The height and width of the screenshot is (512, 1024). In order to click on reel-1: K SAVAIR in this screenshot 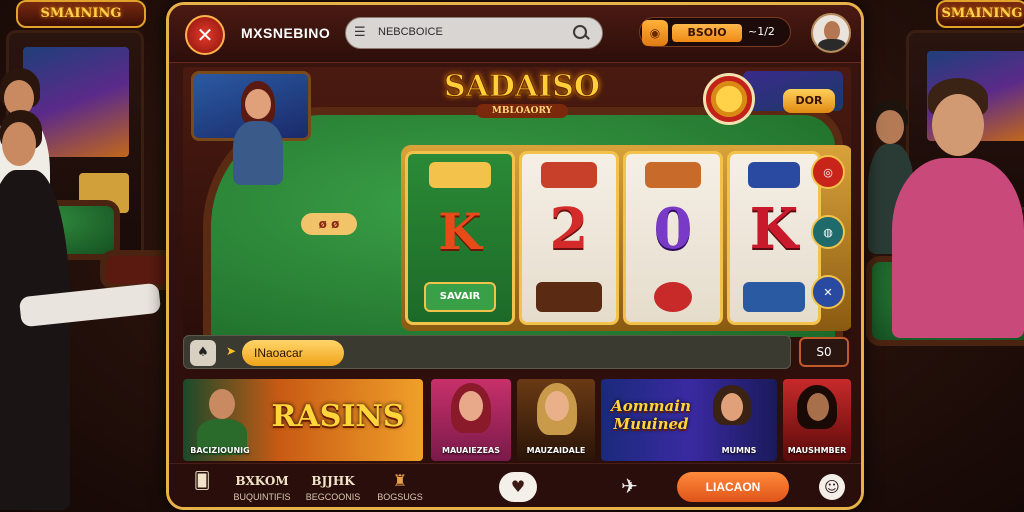, I will do `click(460, 238)`.